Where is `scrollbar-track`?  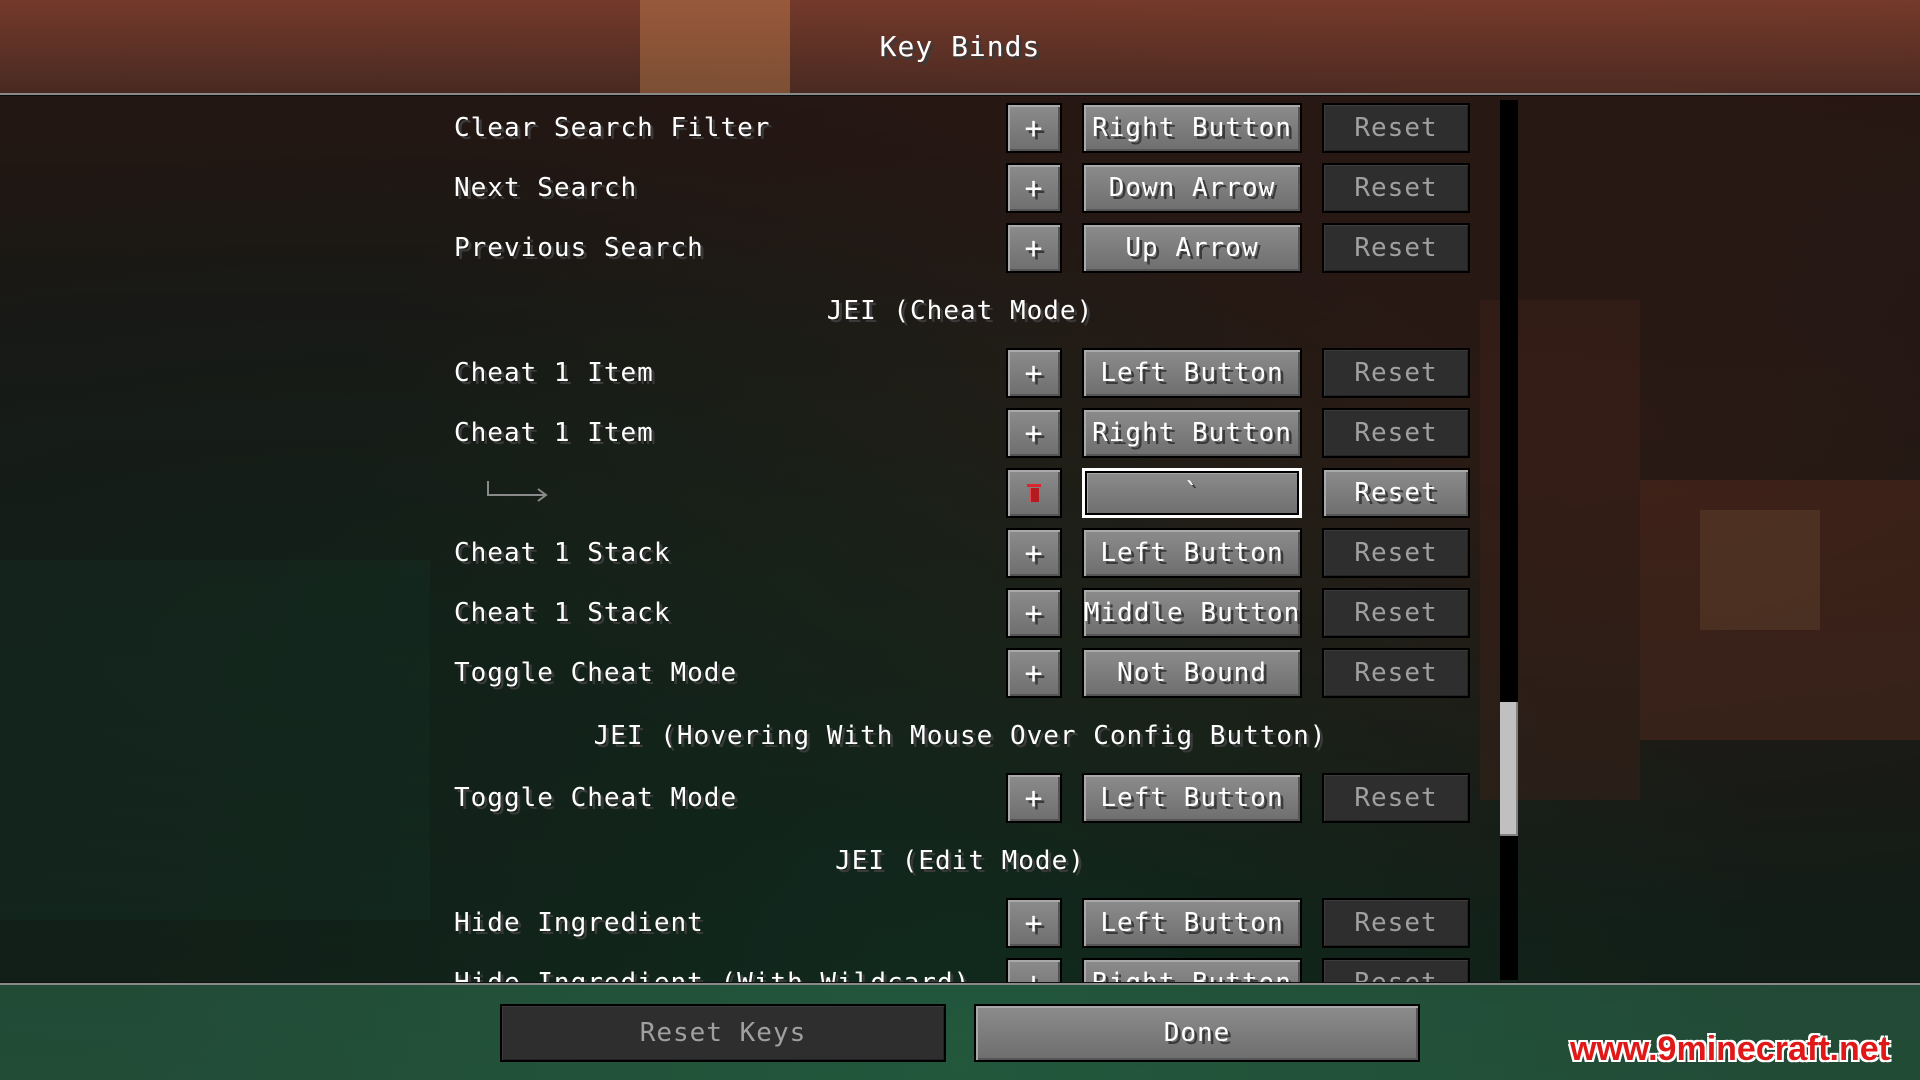 scrollbar-track is located at coordinates (1509, 540).